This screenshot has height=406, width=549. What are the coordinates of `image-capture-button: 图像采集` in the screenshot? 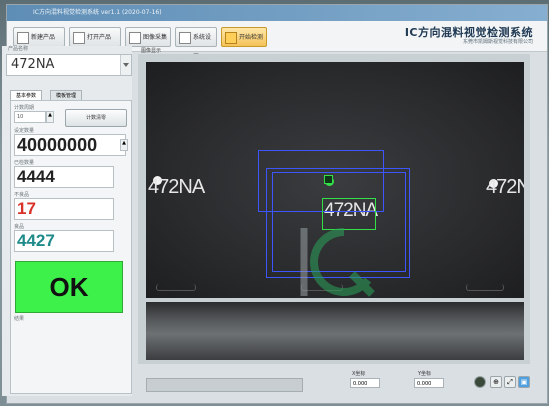 It's located at (148, 37).